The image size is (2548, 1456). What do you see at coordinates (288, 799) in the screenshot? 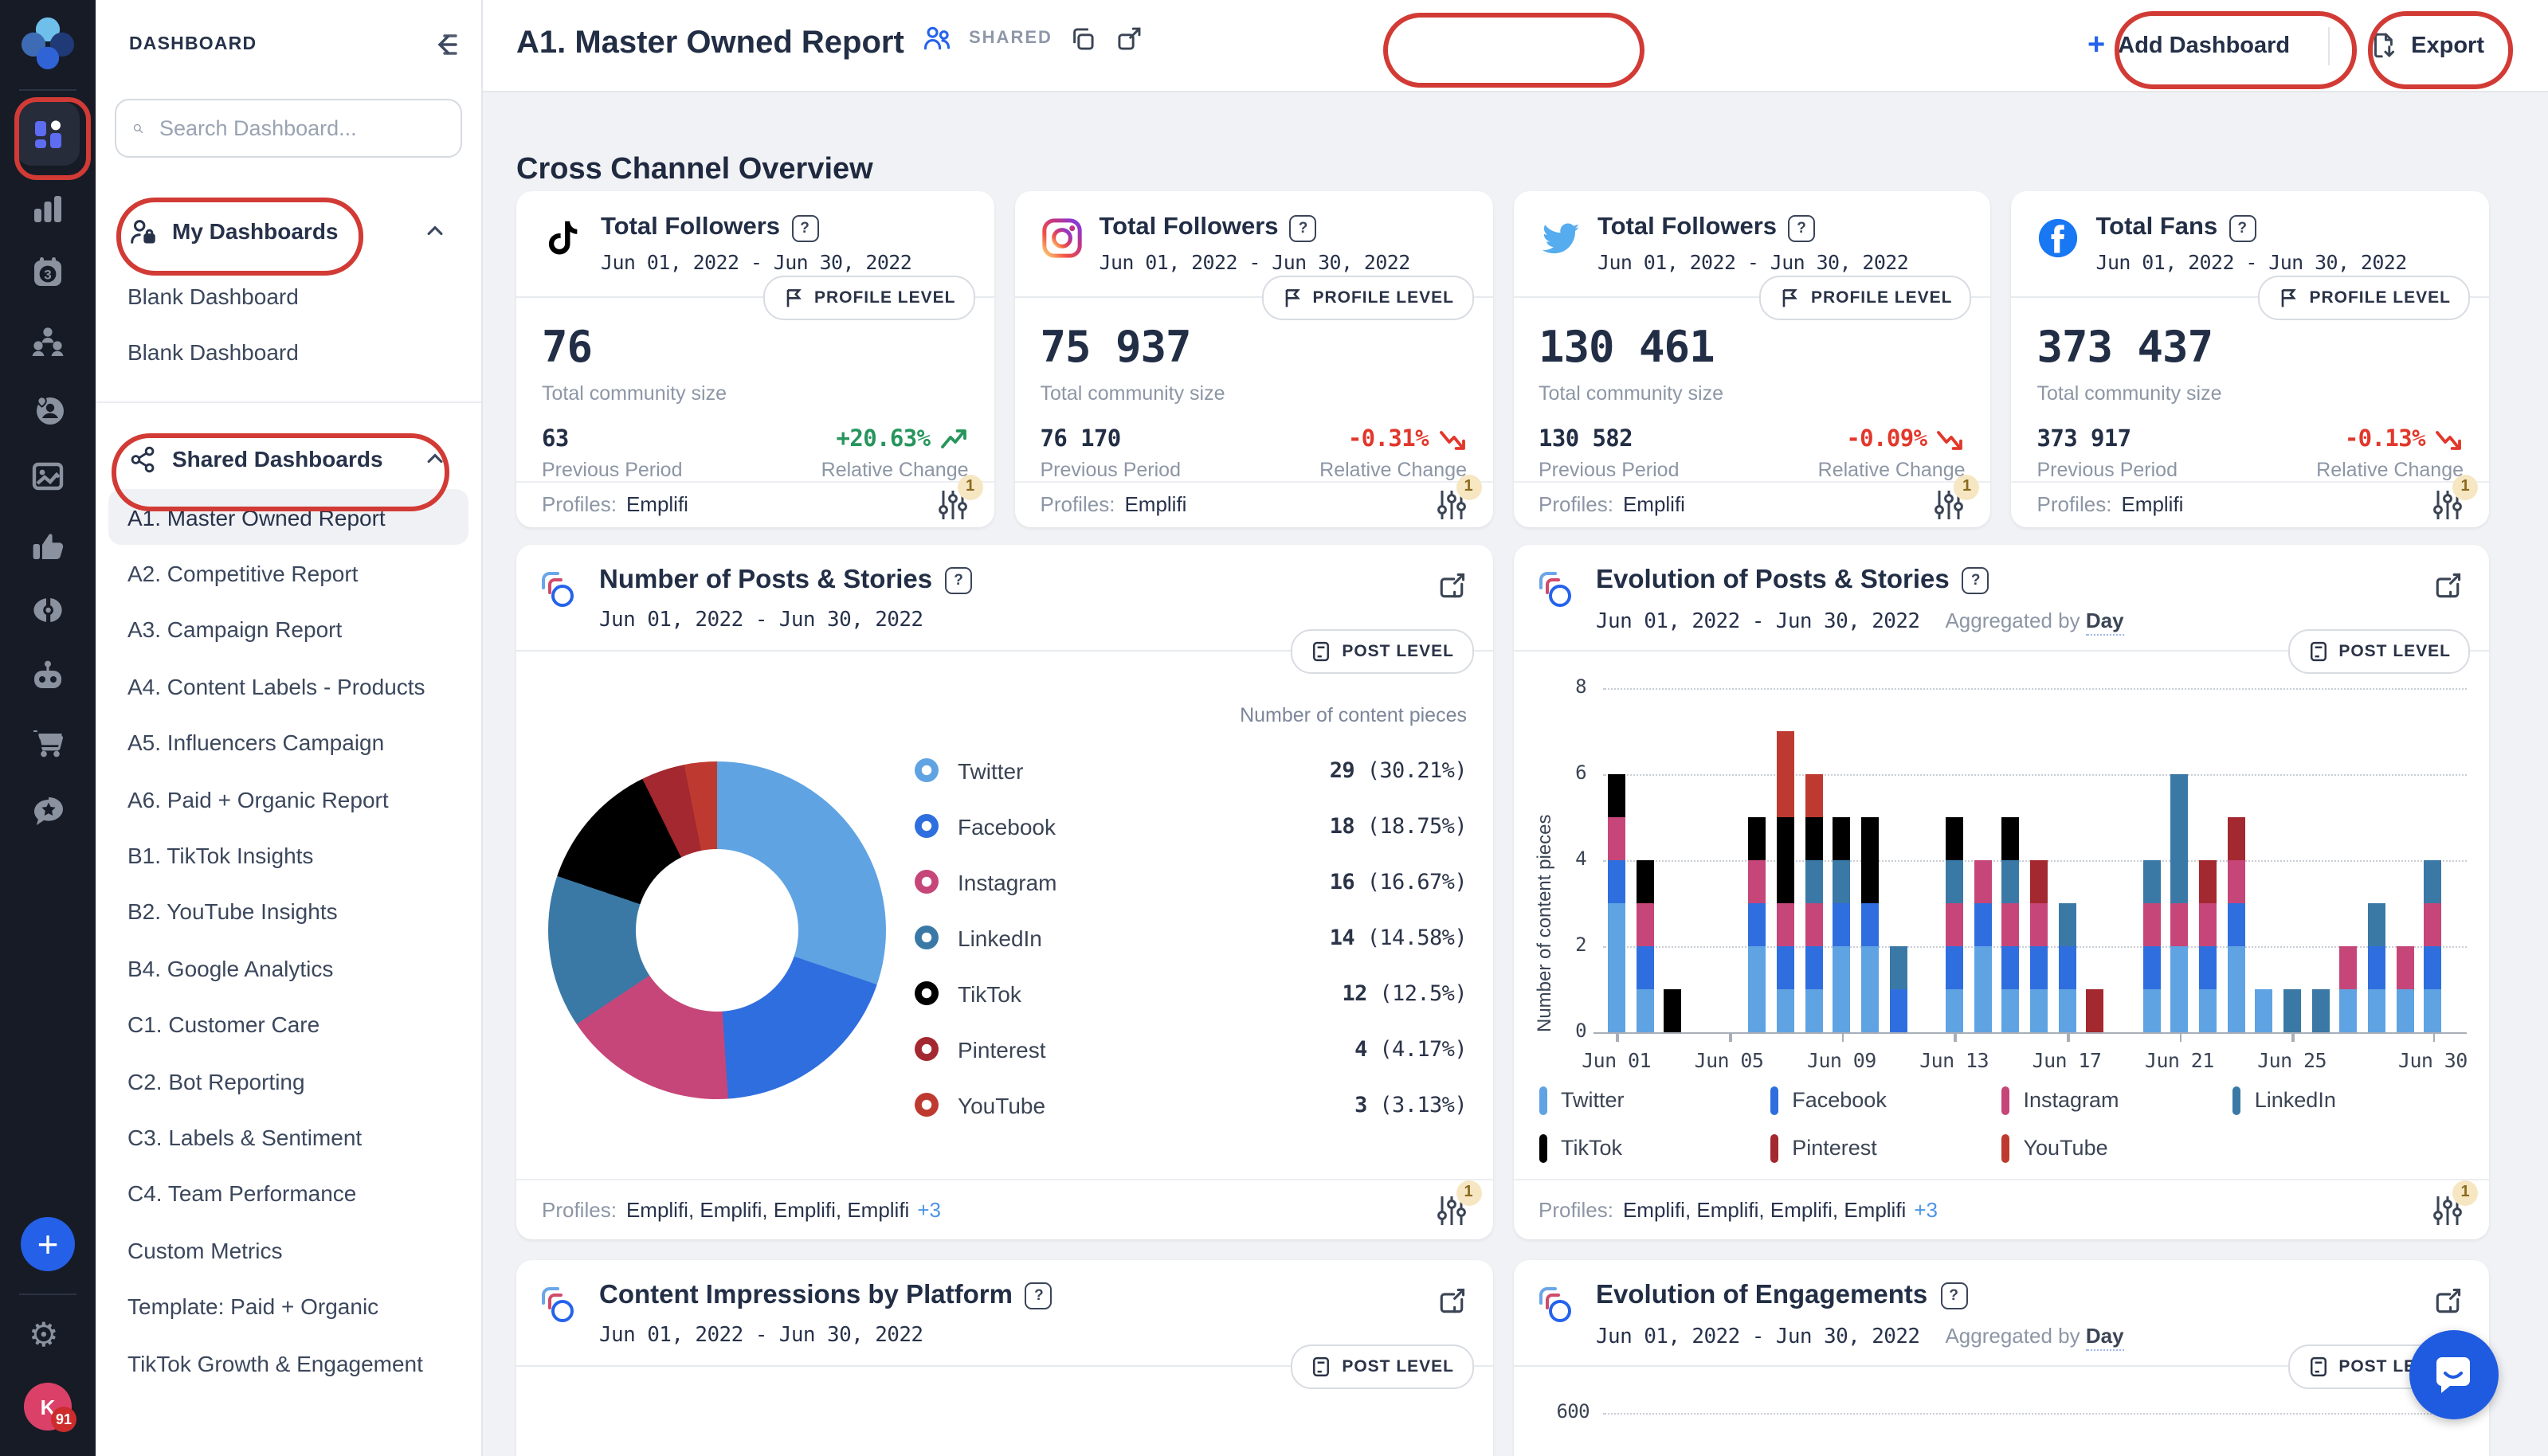
I see `sidebar-dashboard-item: A6. Paid + Organic Report` at bounding box center [288, 799].